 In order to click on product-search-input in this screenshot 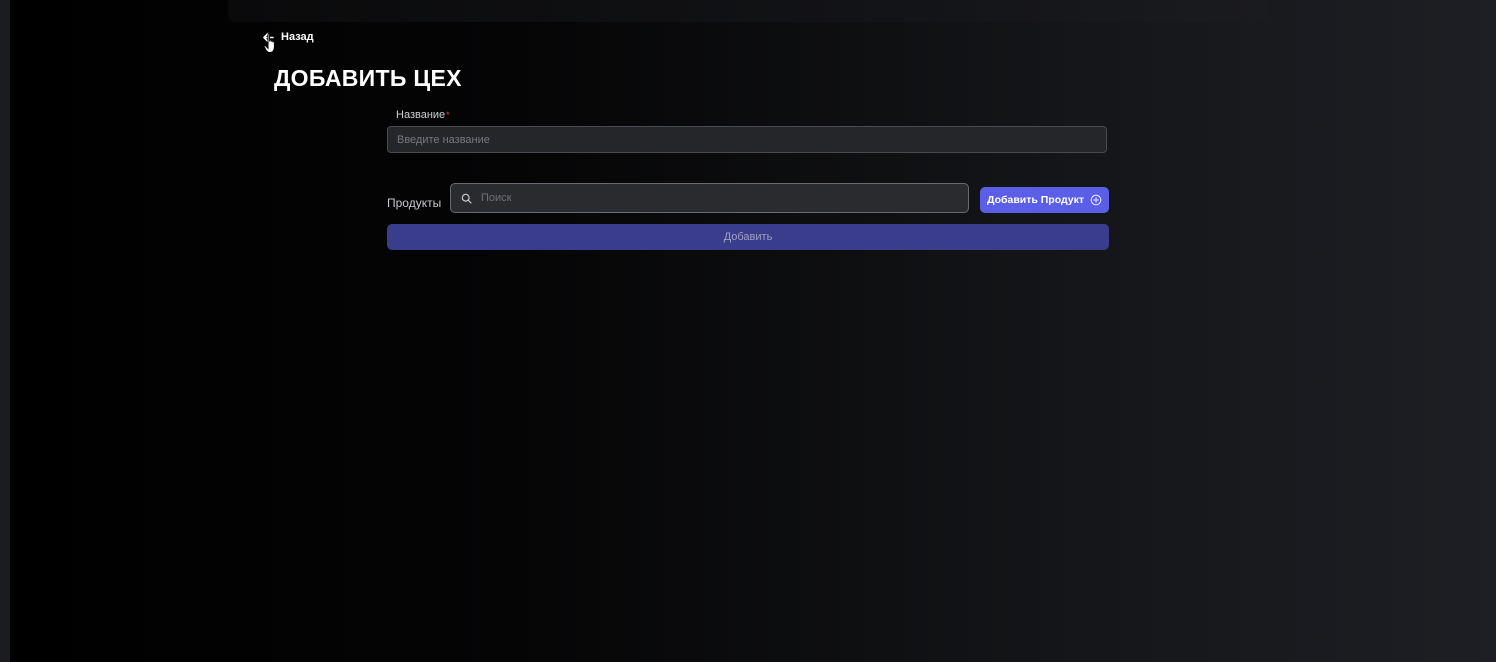, I will do `click(724, 198)`.